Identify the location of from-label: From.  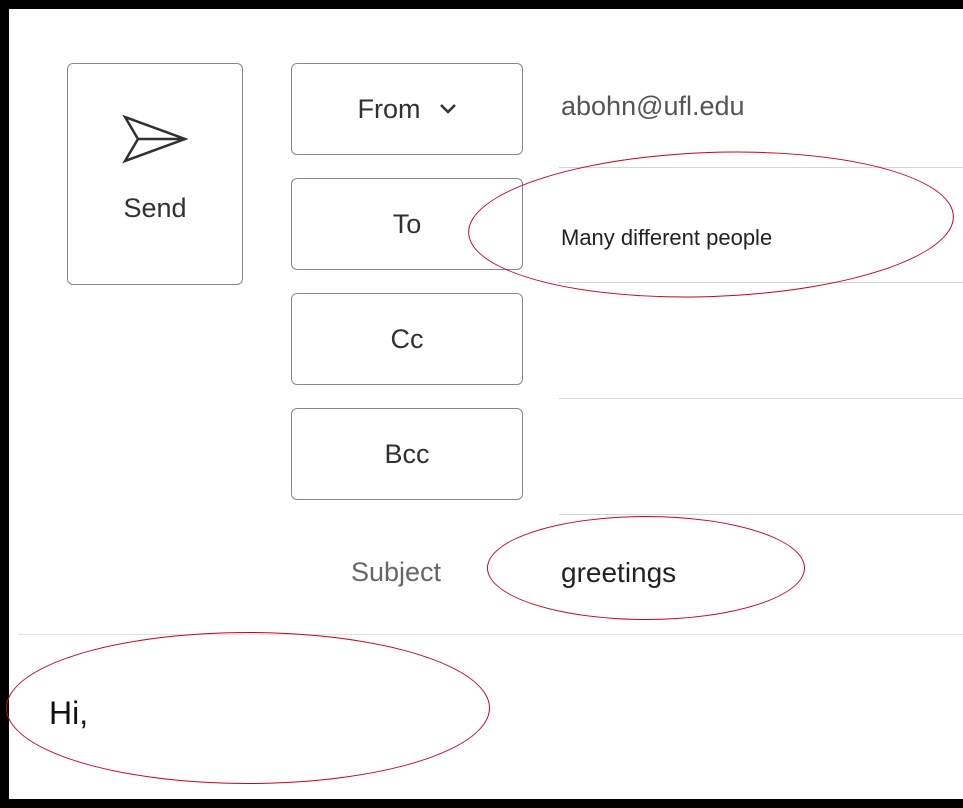
(389, 108).